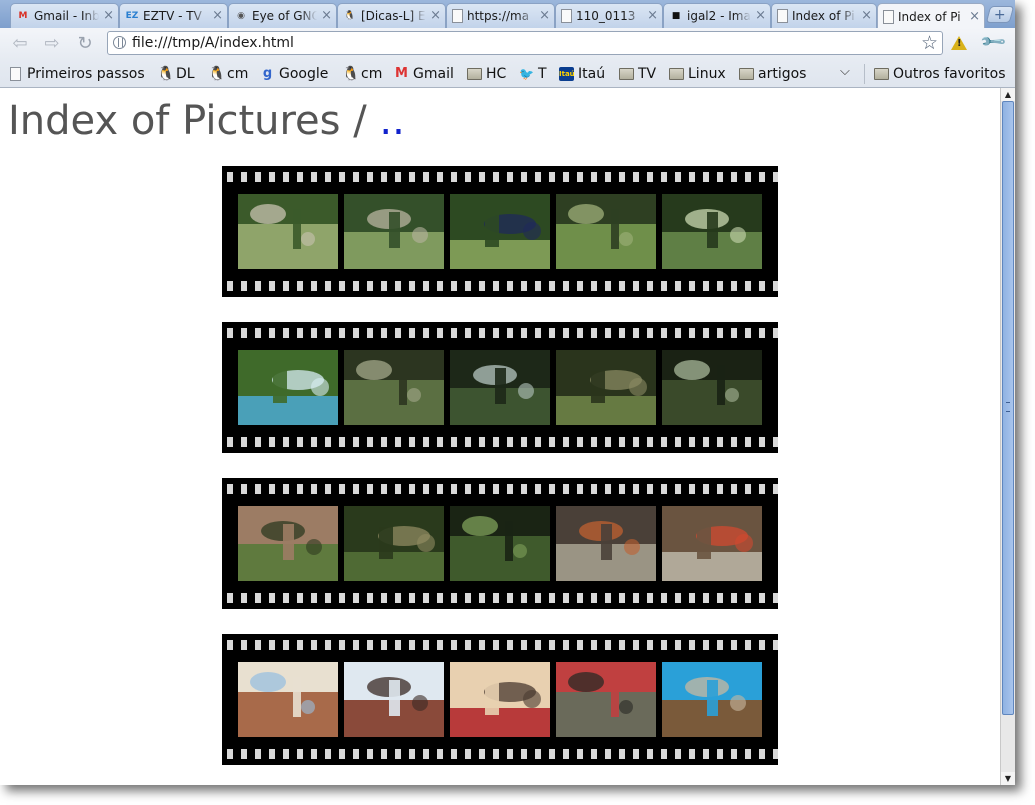 Image resolution: width=1035 pixels, height=805 pixels. I want to click on back-arrow-icon: ⇦, so click(20, 44).